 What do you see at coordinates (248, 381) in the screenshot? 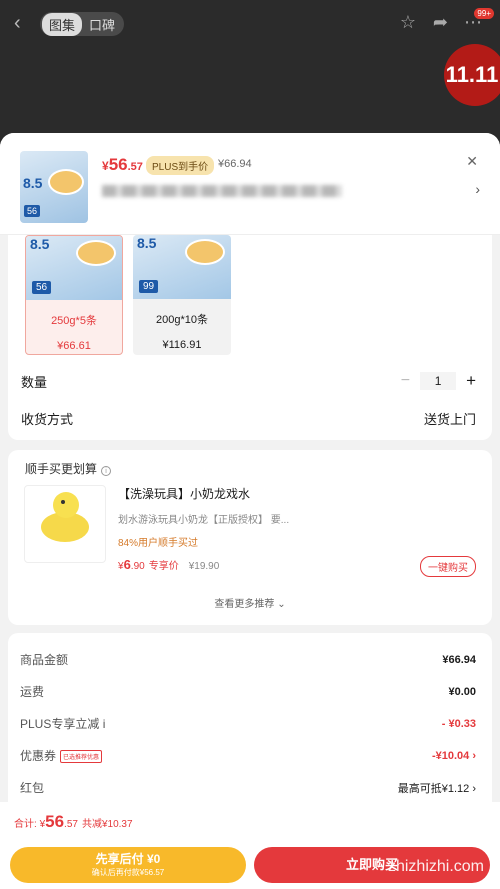
I see `quantity-row: 数量 − 1 +` at bounding box center [248, 381].